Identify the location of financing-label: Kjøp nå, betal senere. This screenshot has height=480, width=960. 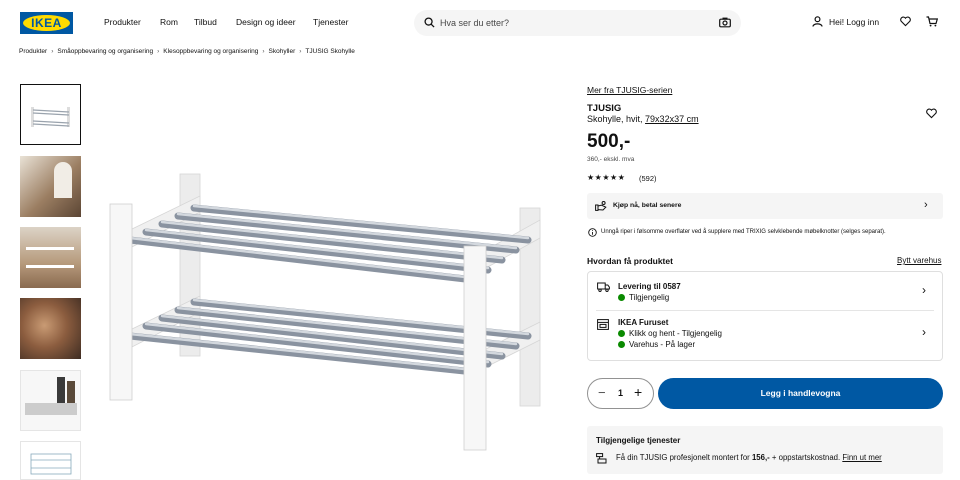
(647, 205).